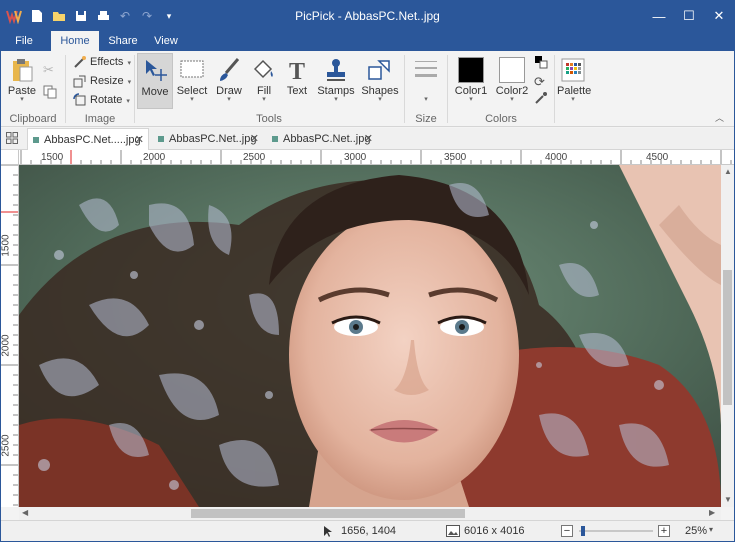 The image size is (735, 542). What do you see at coordinates (22, 81) in the screenshot?
I see `paste-button: Paste ▾` at bounding box center [22, 81].